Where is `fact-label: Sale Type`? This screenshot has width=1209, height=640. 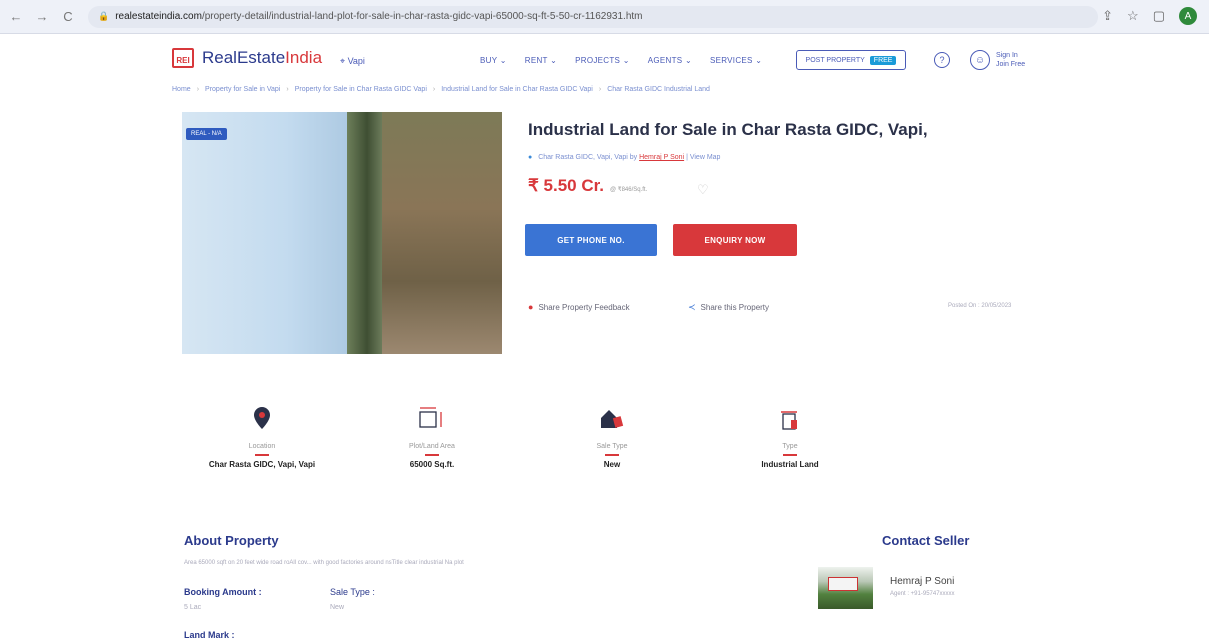 fact-label: Sale Type is located at coordinates (612, 446).